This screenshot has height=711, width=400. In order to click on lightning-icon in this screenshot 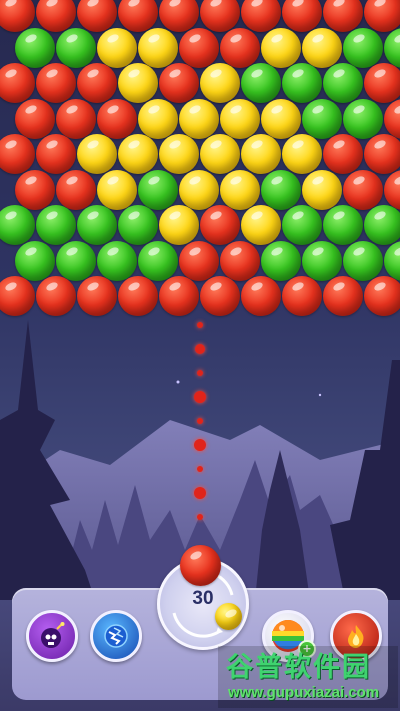, I will do `click(116, 636)`.